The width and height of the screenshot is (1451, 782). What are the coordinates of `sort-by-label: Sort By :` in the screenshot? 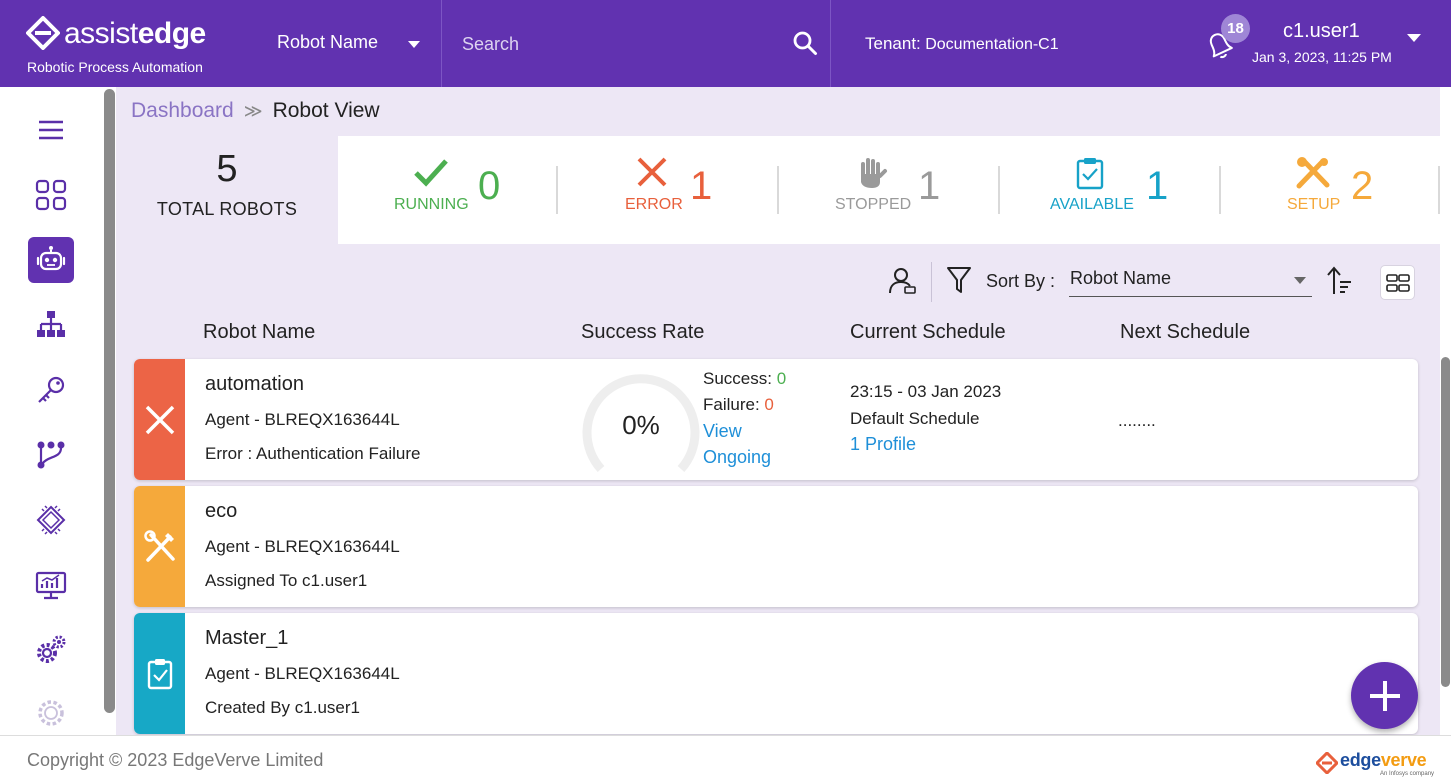 It's located at (1021, 281).